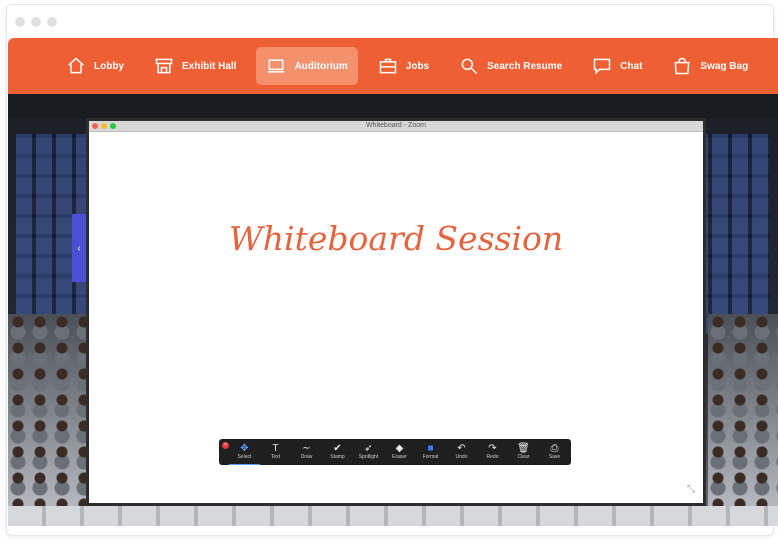  What do you see at coordinates (95, 126) in the screenshot?
I see `close-window-button` at bounding box center [95, 126].